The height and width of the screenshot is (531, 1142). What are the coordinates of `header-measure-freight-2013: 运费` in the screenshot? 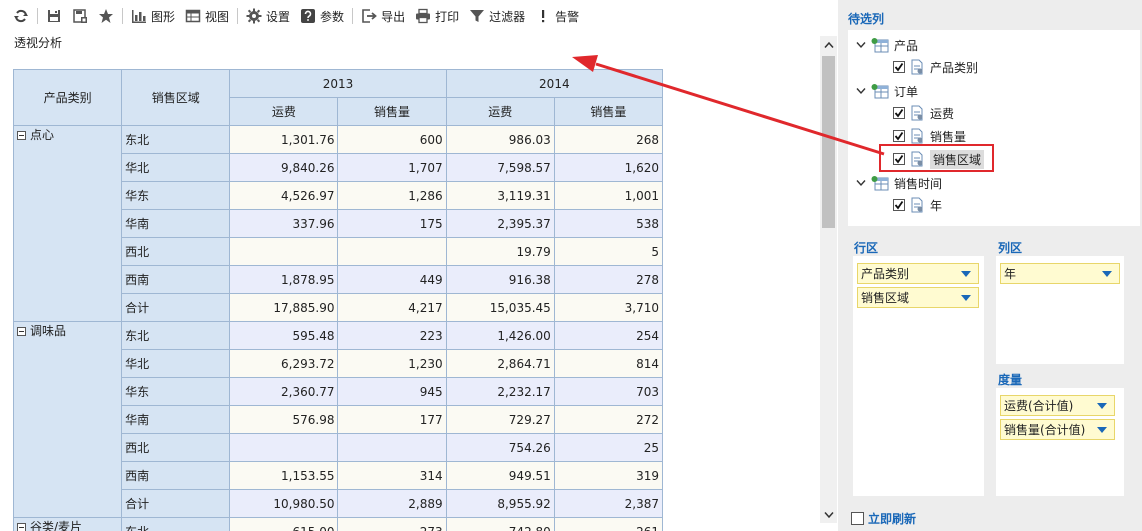 It's located at (284, 111).